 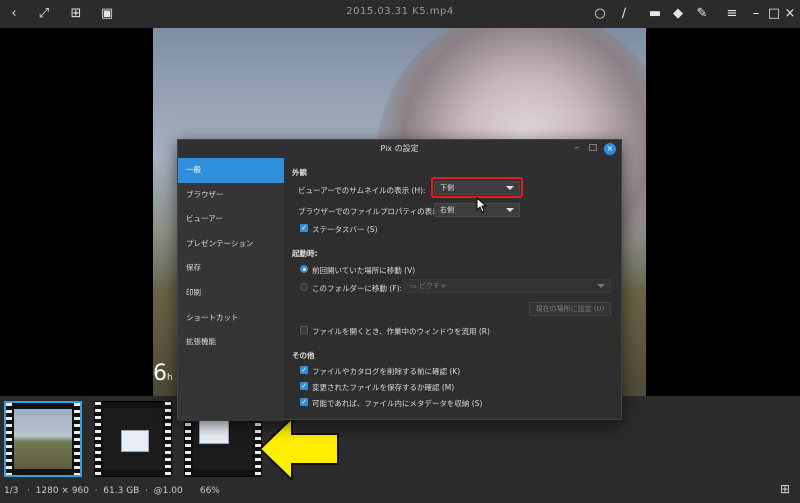 I want to click on dialog-close-icon: ×, so click(x=610, y=149).